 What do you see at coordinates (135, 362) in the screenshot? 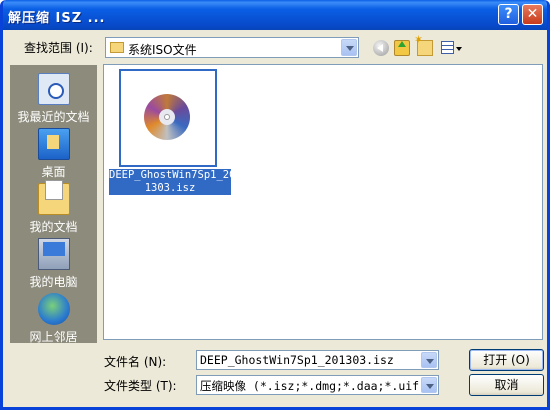
I see `filename-label: 文件名 (N):` at bounding box center [135, 362].